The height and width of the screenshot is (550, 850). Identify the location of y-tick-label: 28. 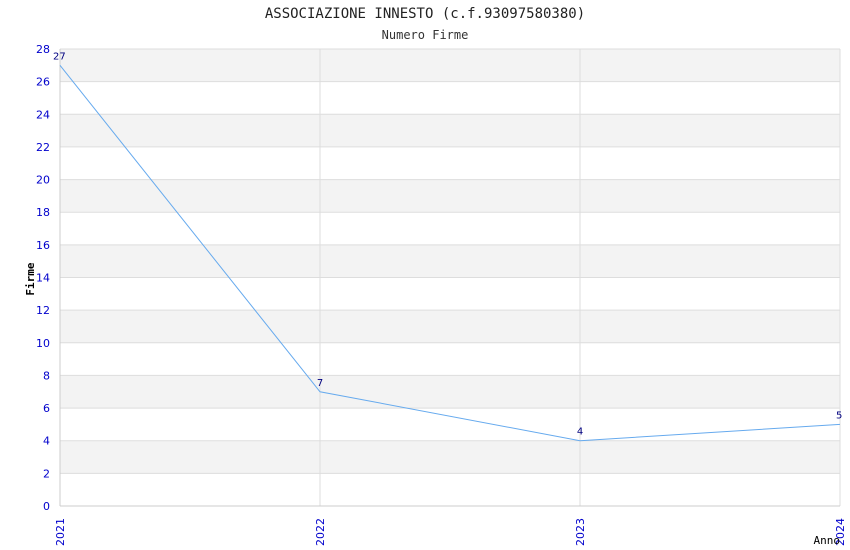
(43, 49).